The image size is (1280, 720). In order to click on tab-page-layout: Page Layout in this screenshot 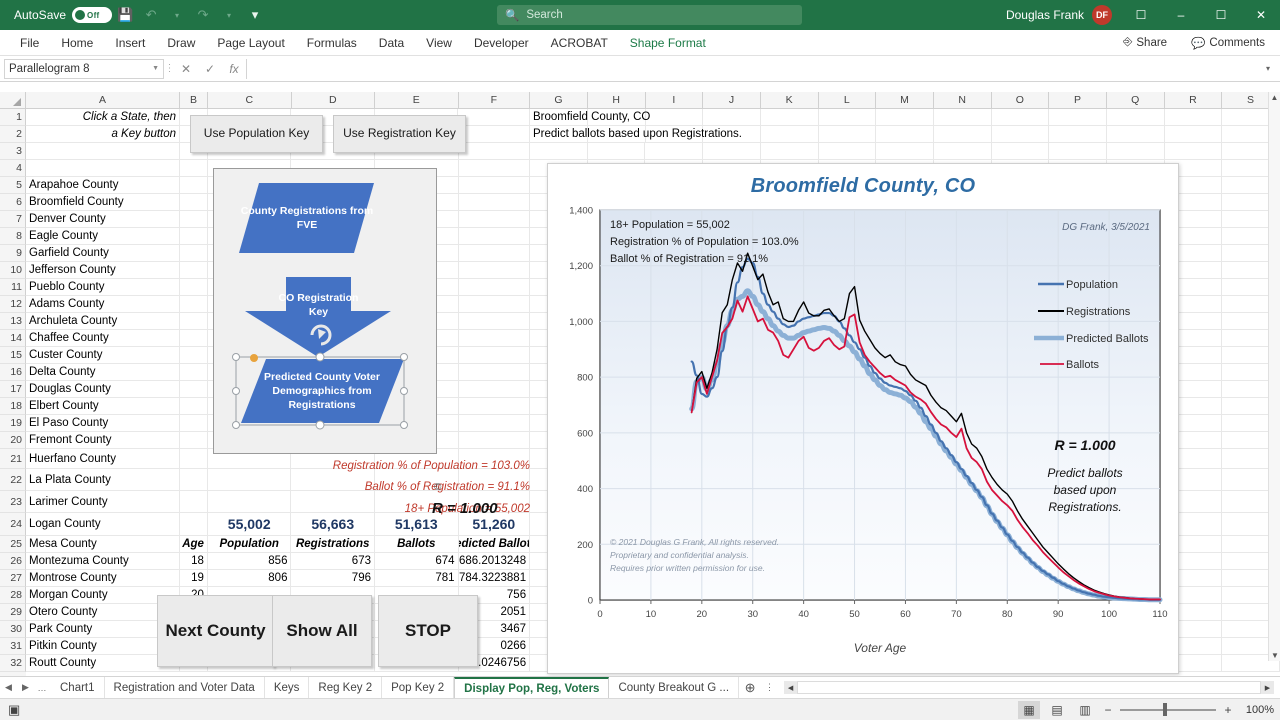, I will do `click(250, 43)`.